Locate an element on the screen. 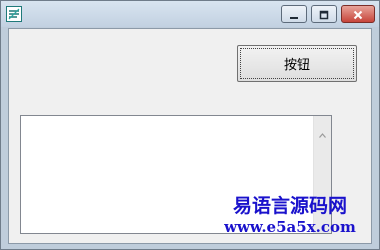 This screenshot has height=250, width=380. minimize-button is located at coordinates (294, 14).